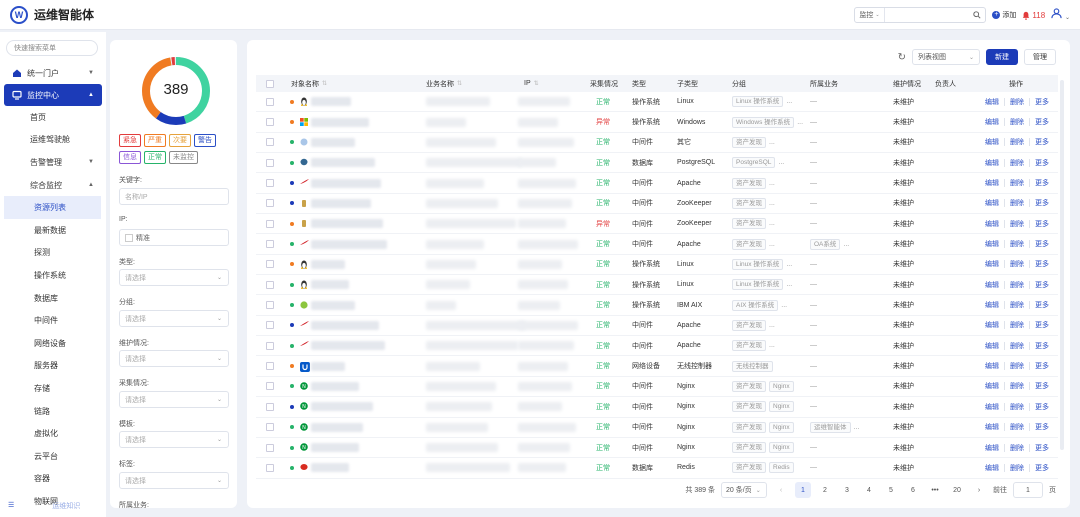 The image size is (1080, 517). Describe the element at coordinates (744, 490) in the screenshot. I see `page-size-select: 20 条/页 ⌄` at that location.